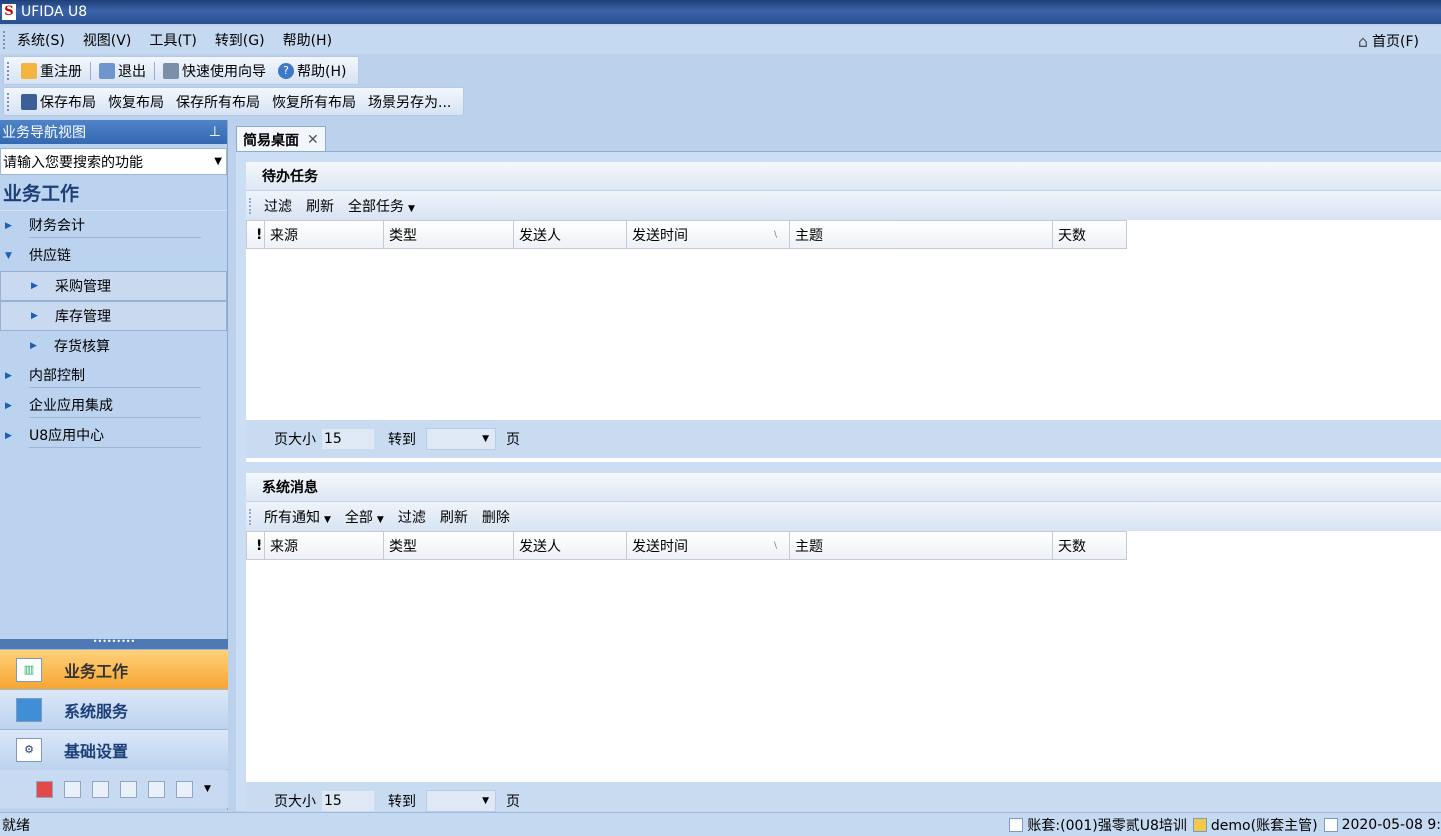 This screenshot has width=1441, height=836. I want to click on relogin-button: 重注册, so click(51, 71).